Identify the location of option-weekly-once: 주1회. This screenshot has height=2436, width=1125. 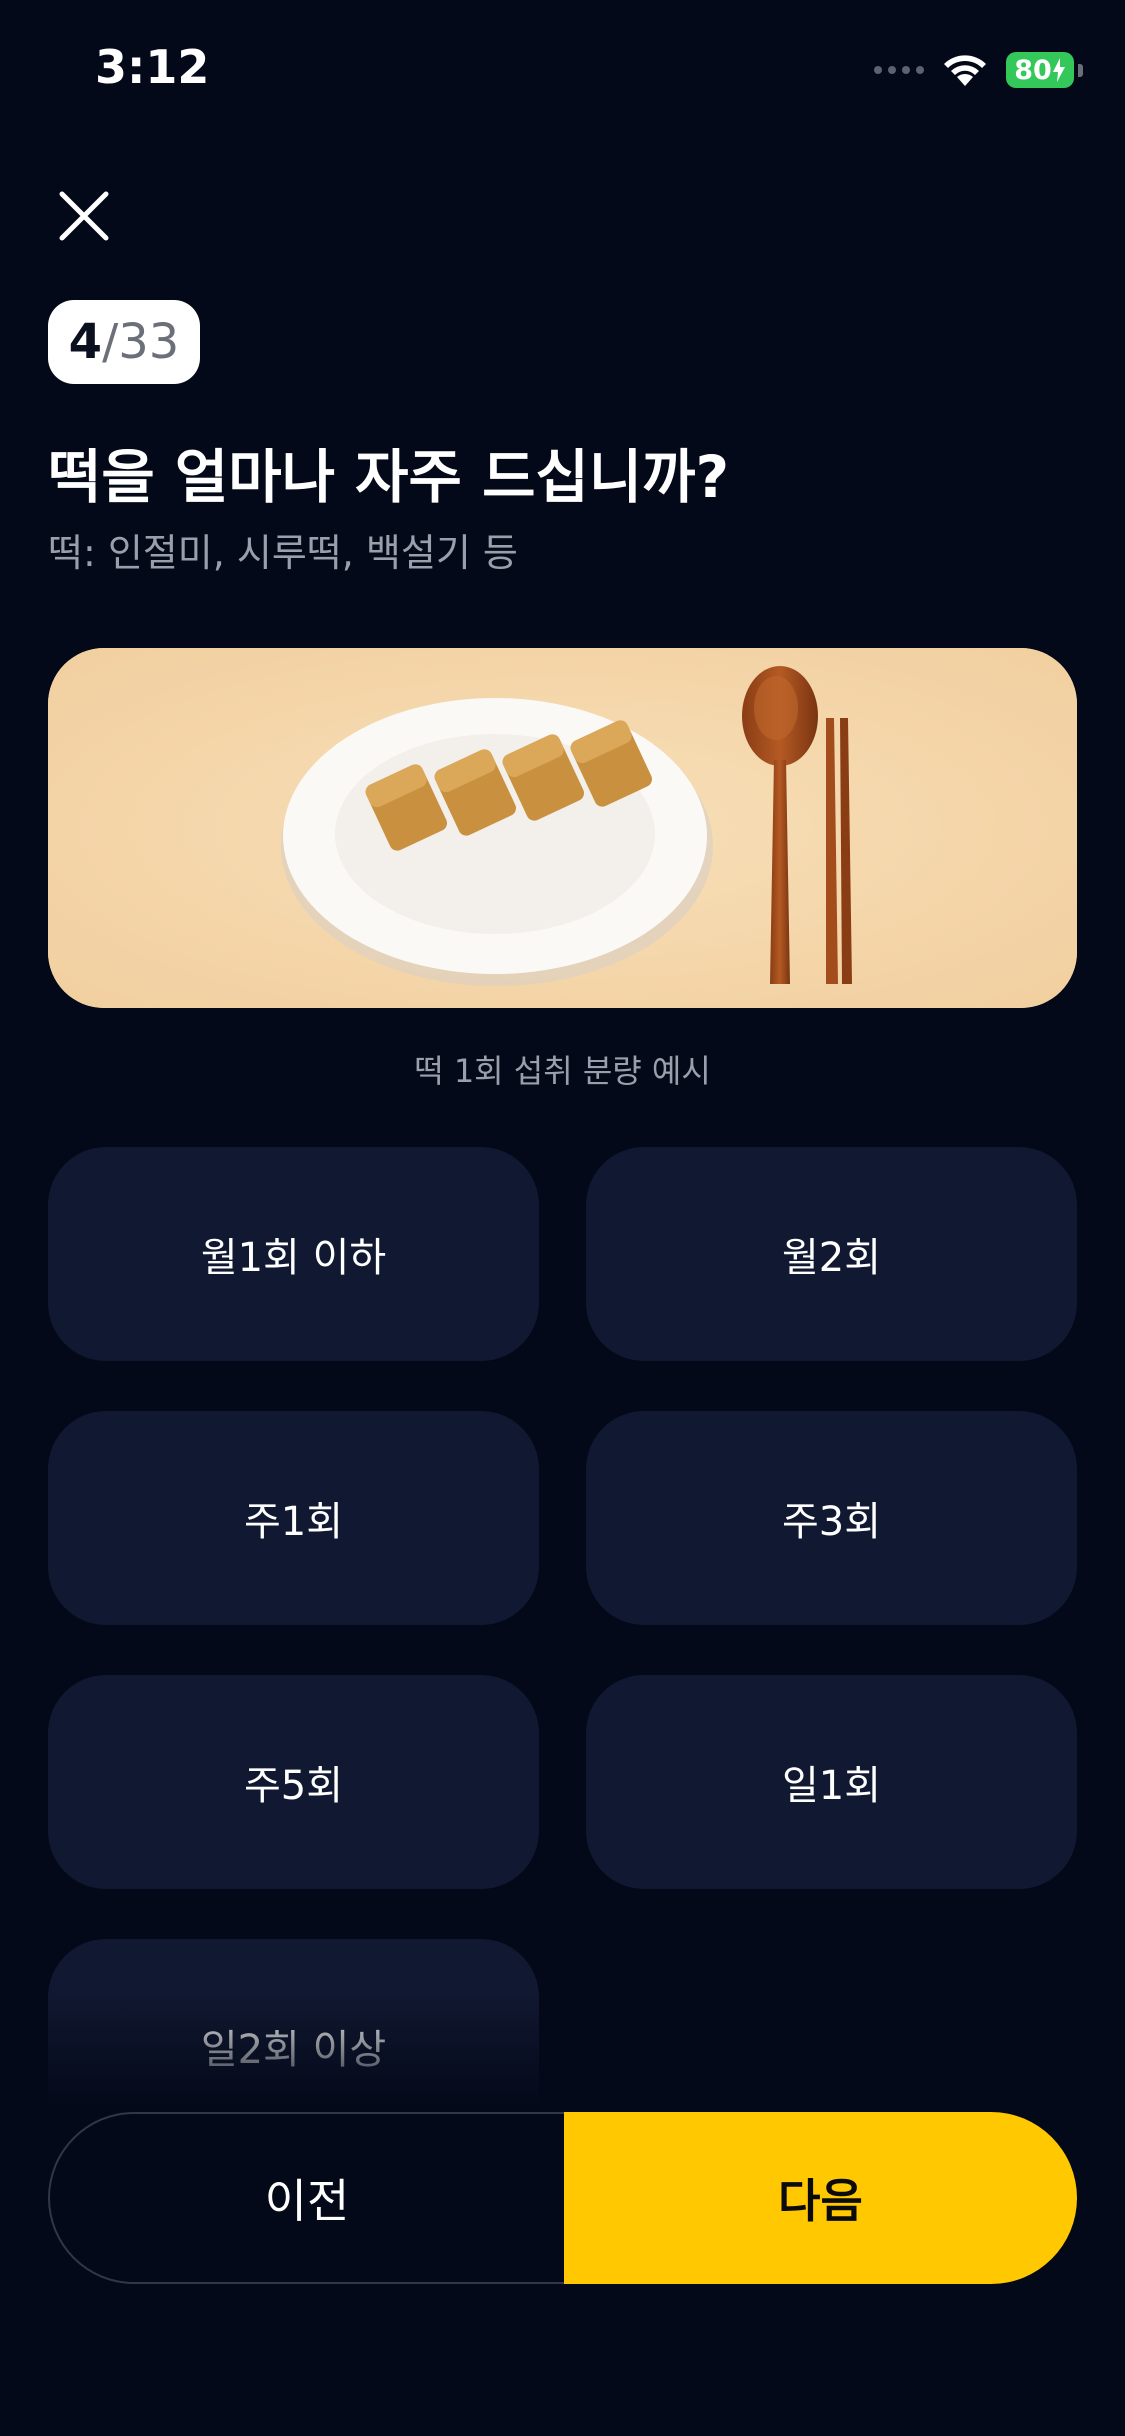
(293, 1518).